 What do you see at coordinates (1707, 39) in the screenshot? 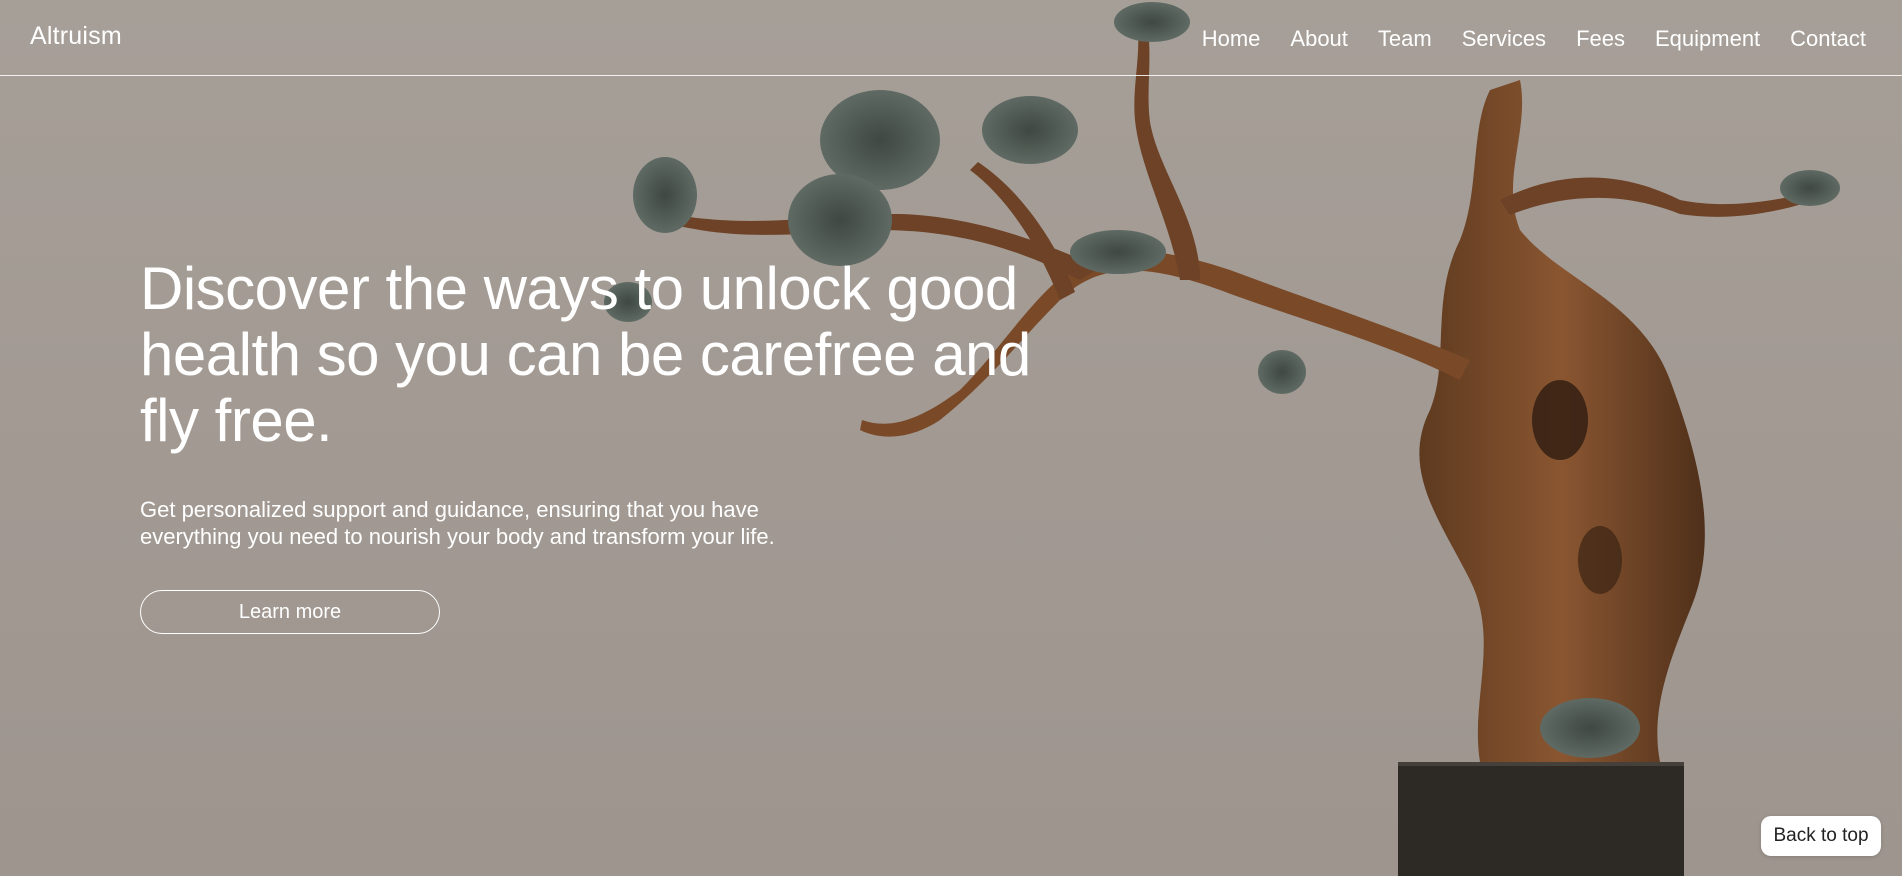
I see `nav-equipment-link: Equipment` at bounding box center [1707, 39].